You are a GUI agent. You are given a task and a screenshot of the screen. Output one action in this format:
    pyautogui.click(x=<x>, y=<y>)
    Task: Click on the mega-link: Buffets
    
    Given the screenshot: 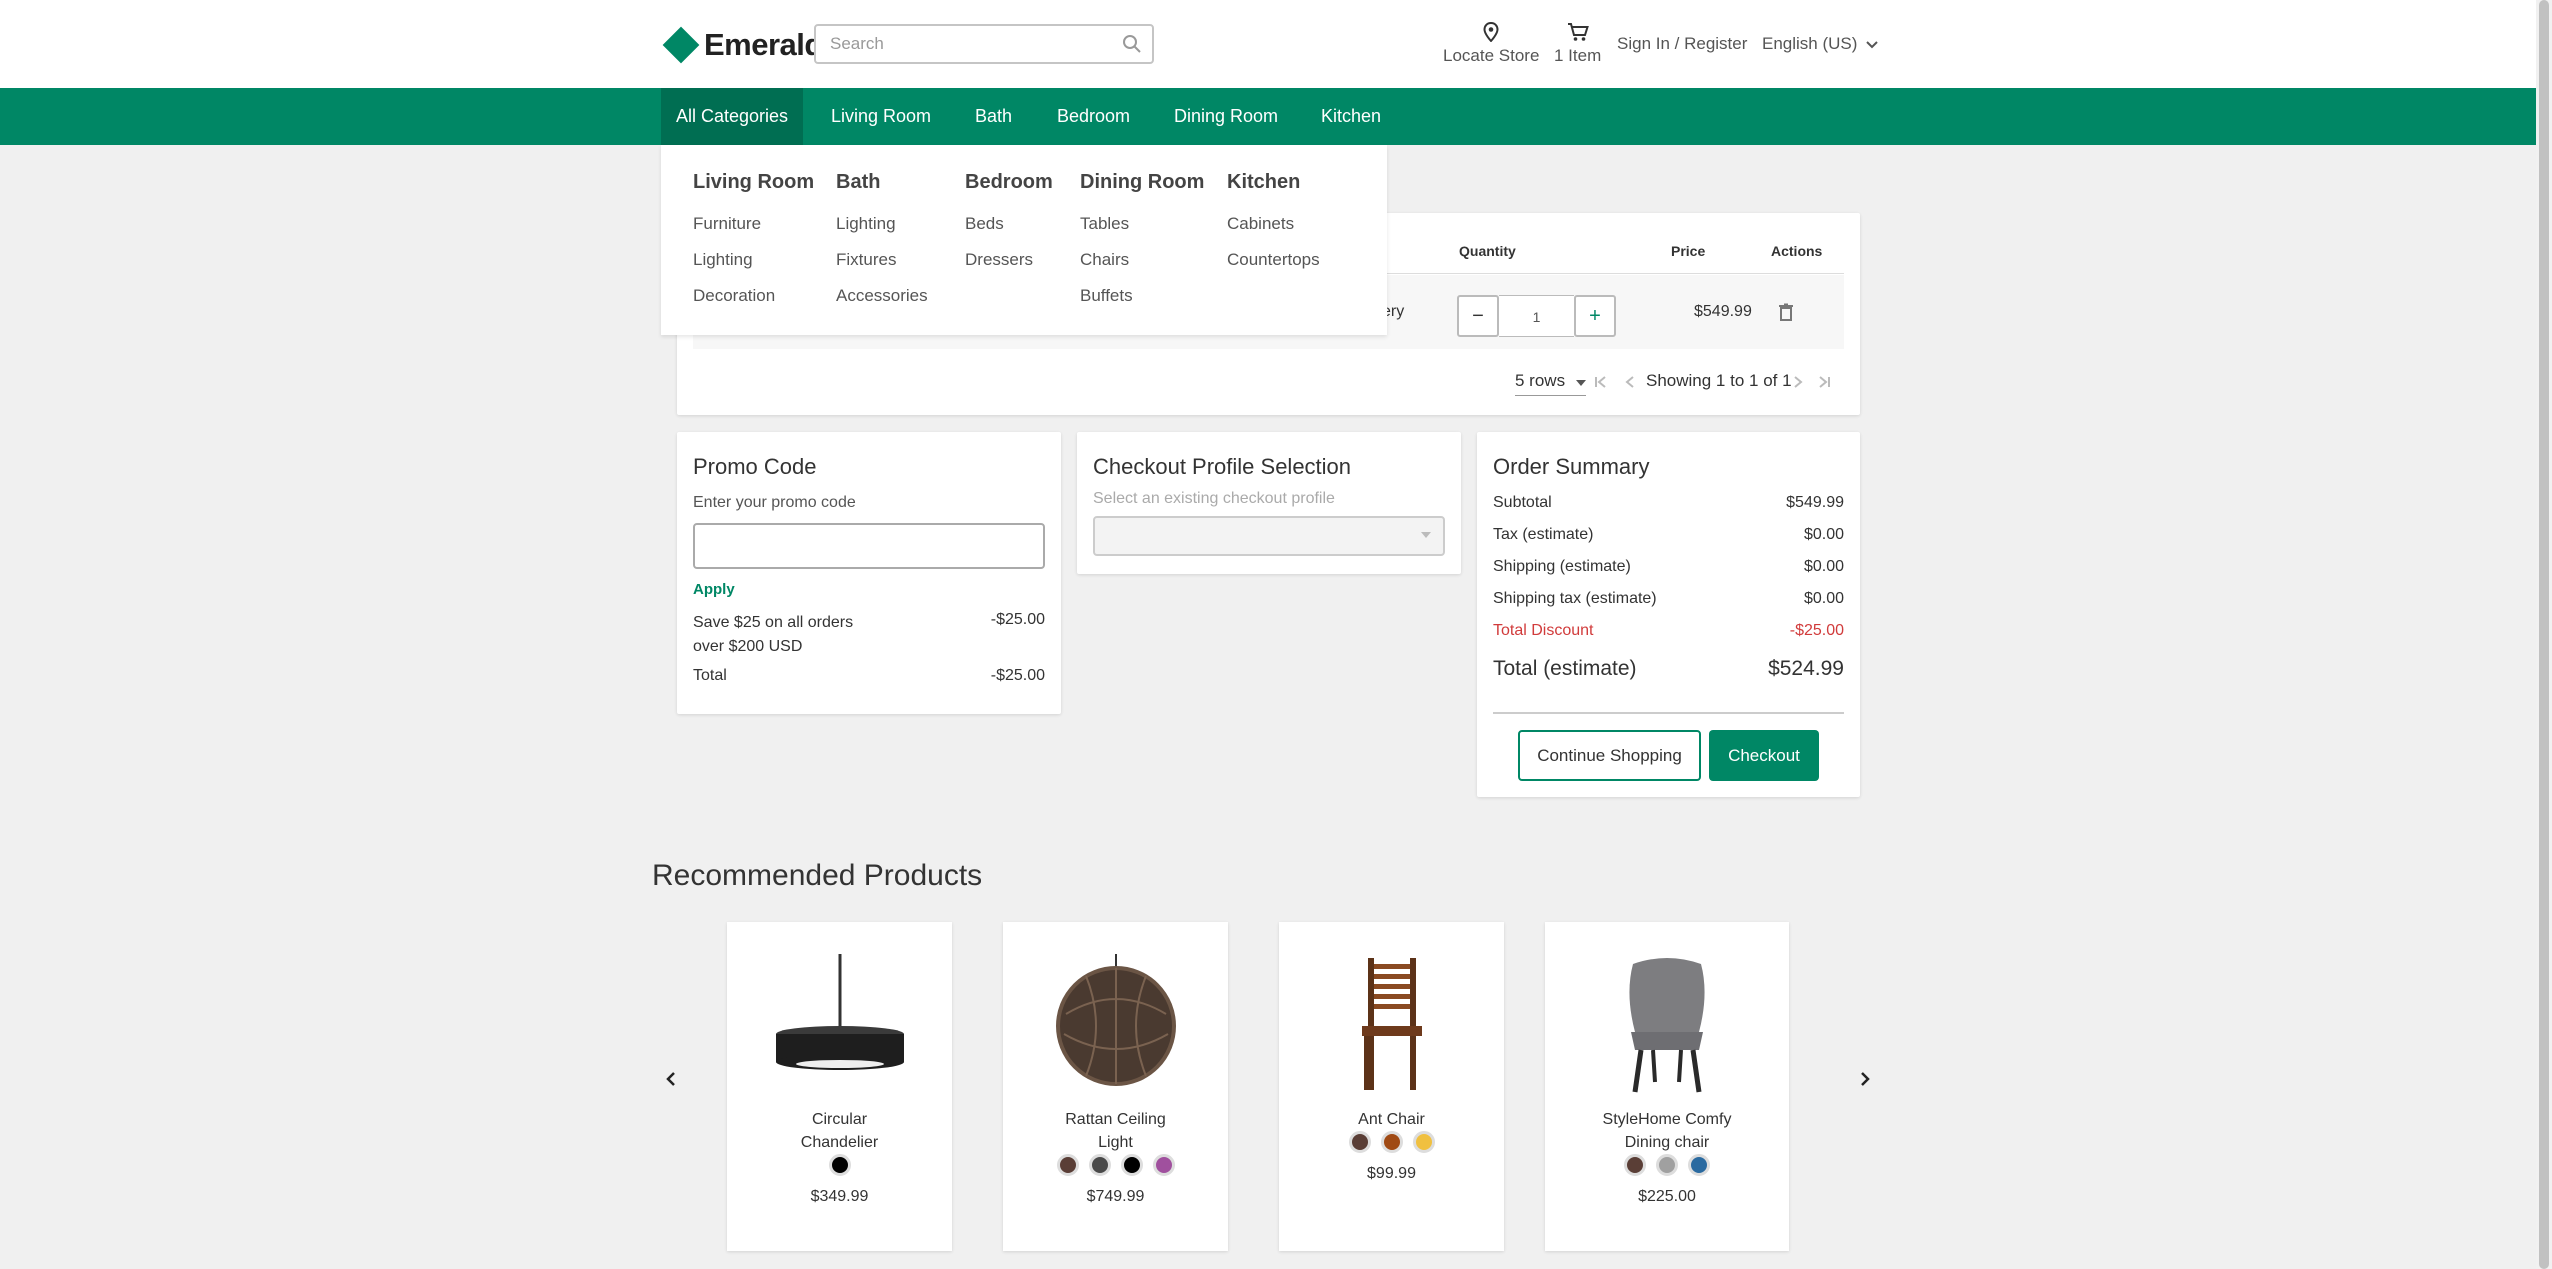 What is the action you would take?
    pyautogui.click(x=1142, y=296)
    